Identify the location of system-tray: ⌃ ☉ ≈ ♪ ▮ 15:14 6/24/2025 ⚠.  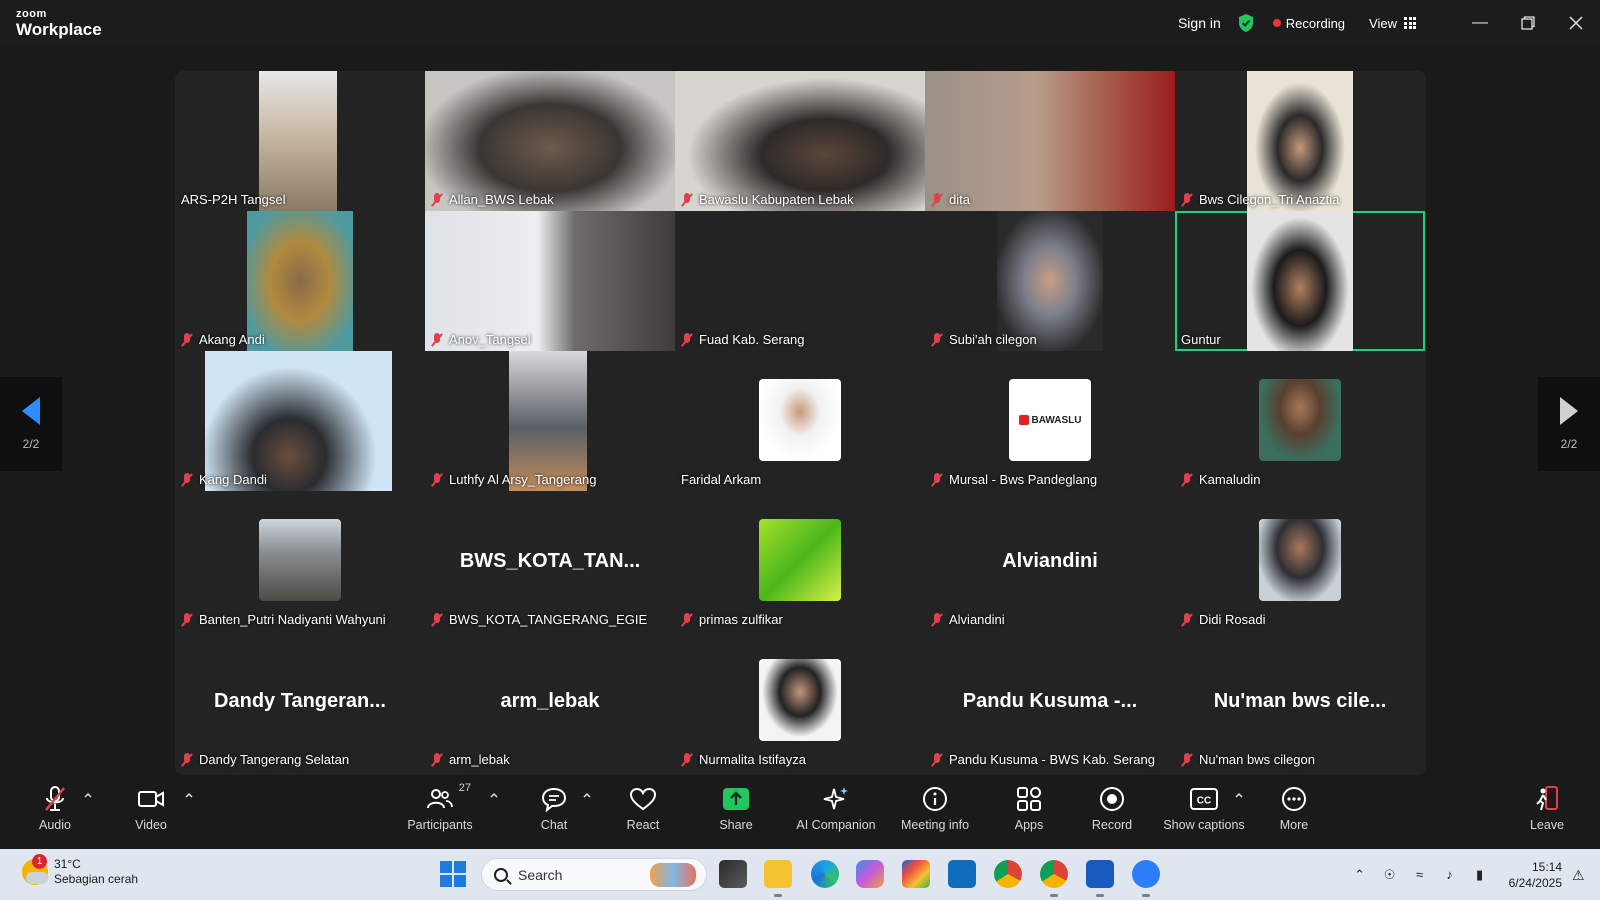
(1465, 874).